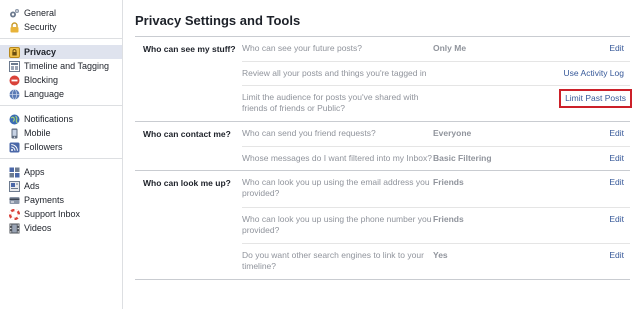 The height and width of the screenshot is (309, 640). Describe the element at coordinates (14, 119) in the screenshot. I see `globe-notification-icon` at that location.